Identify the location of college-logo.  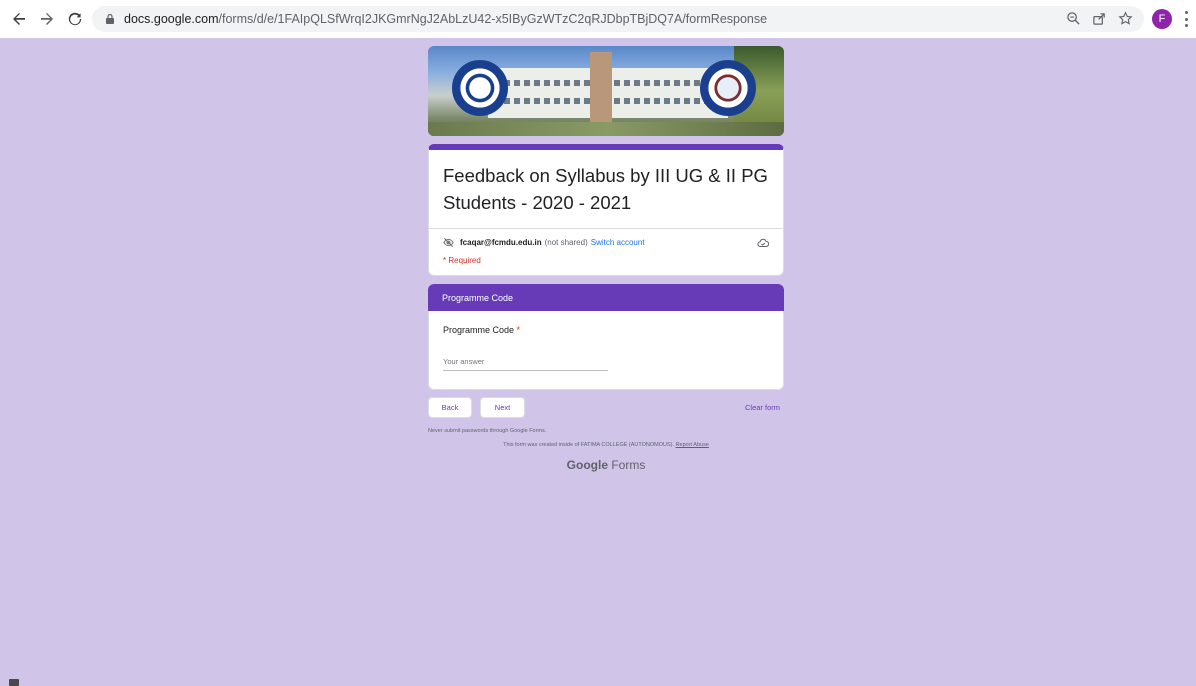
(480, 88).